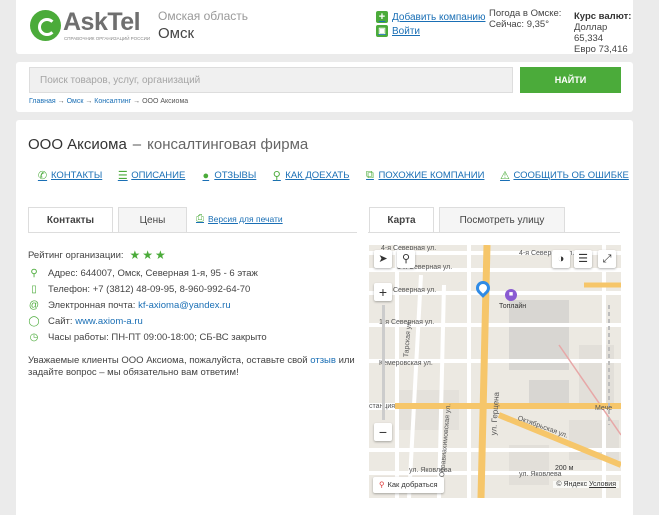 This screenshot has height=515, width=659. I want to click on email-label: Электронная почта:, so click(92, 305).